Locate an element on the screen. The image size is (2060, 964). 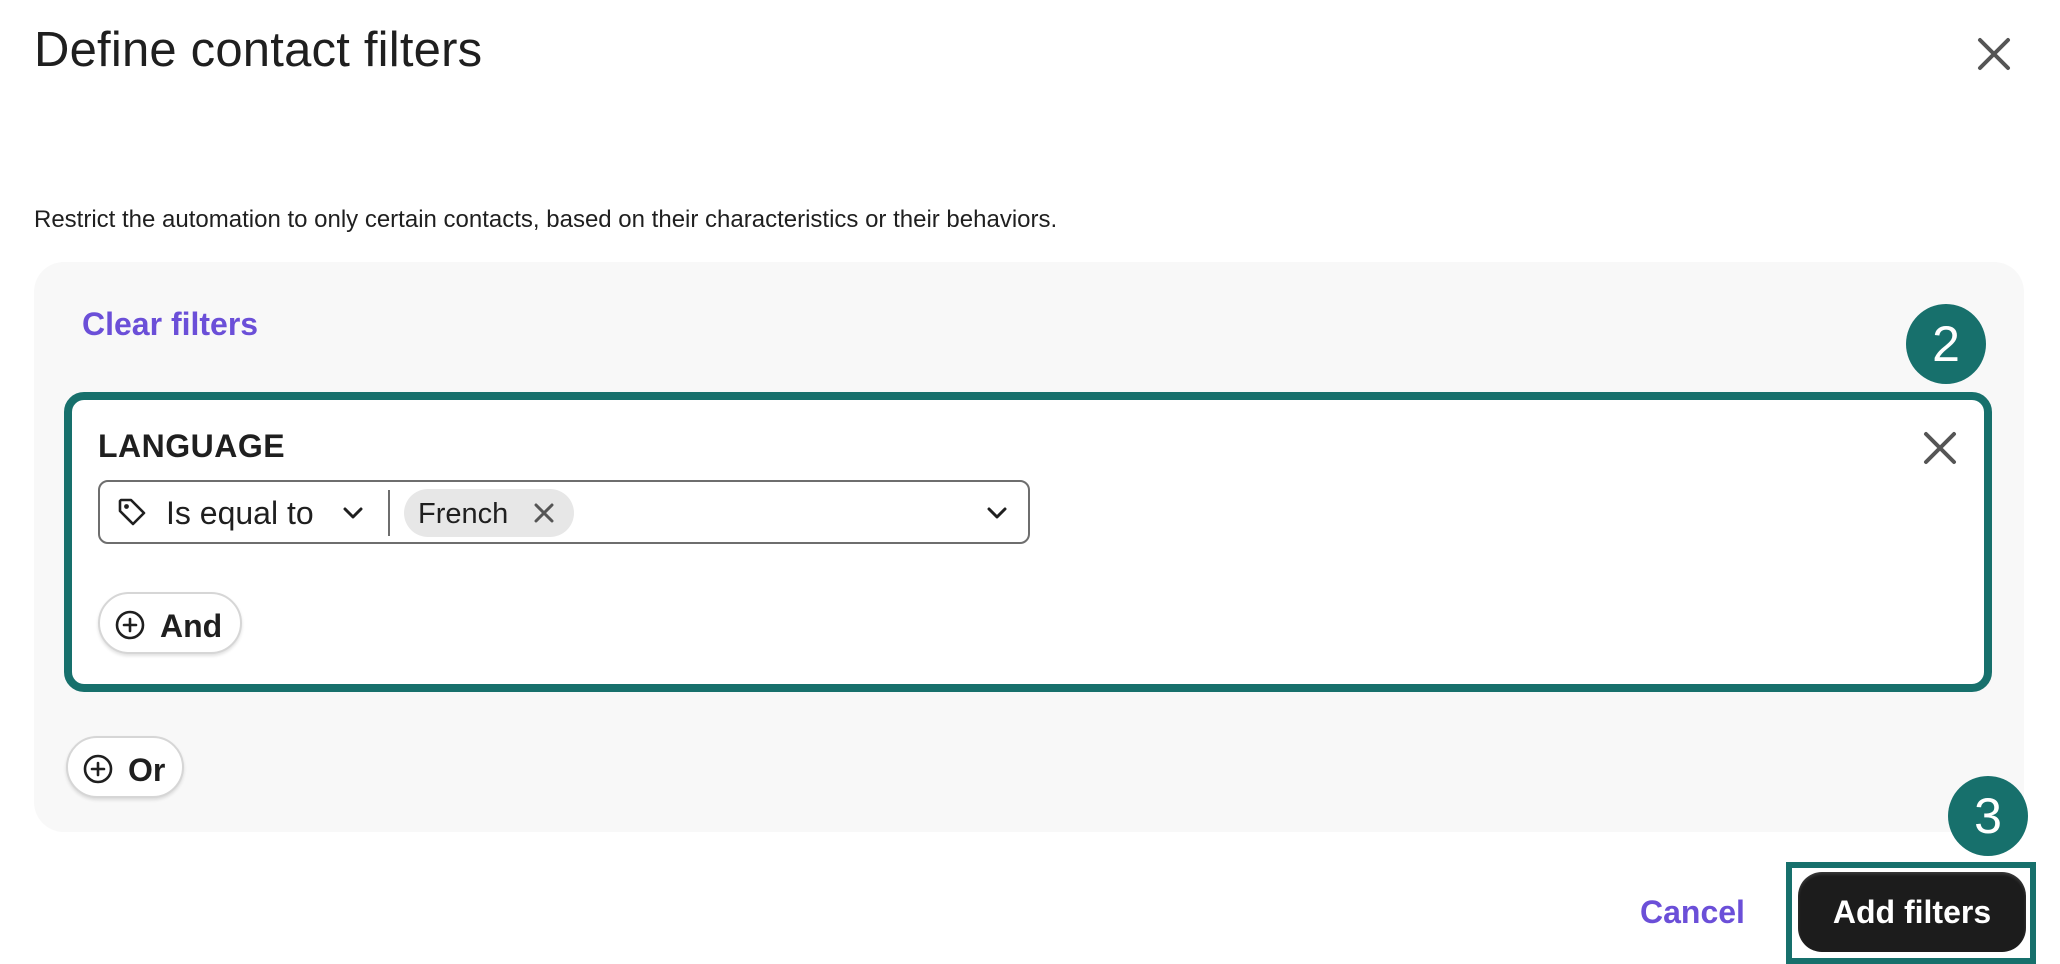
add-and-condition-button: And is located at coordinates (170, 623).